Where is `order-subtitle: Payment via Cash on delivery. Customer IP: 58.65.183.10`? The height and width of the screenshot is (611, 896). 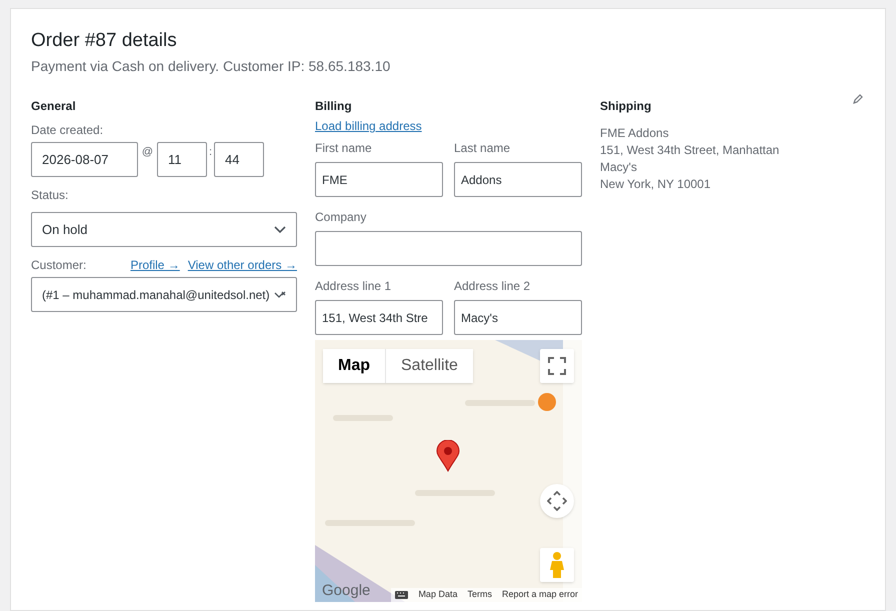 order-subtitle: Payment via Cash on delivery. Customer IP: 58.65.183.10 is located at coordinates (211, 66).